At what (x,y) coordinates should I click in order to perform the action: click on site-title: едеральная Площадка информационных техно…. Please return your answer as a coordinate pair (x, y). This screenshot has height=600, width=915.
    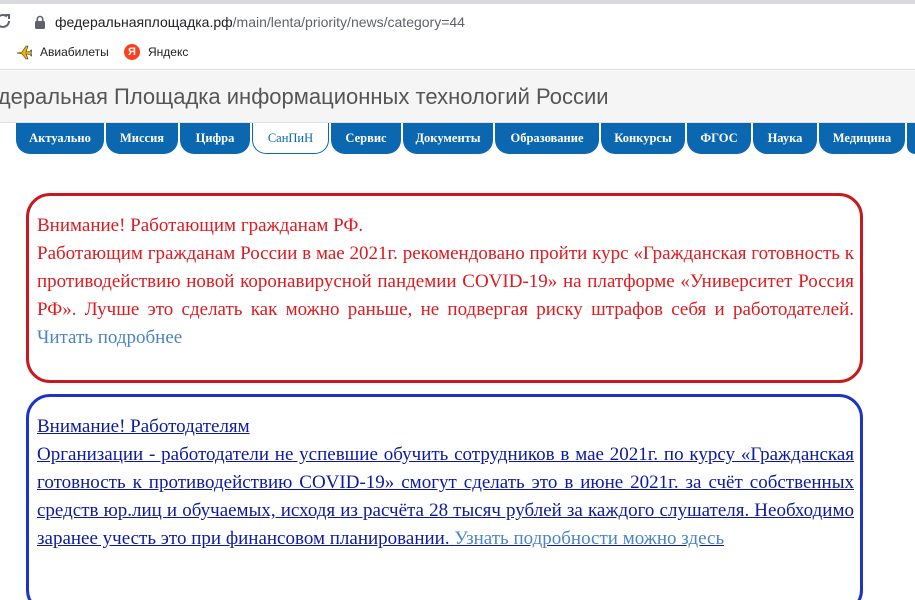
    Looking at the image, I should click on (304, 96).